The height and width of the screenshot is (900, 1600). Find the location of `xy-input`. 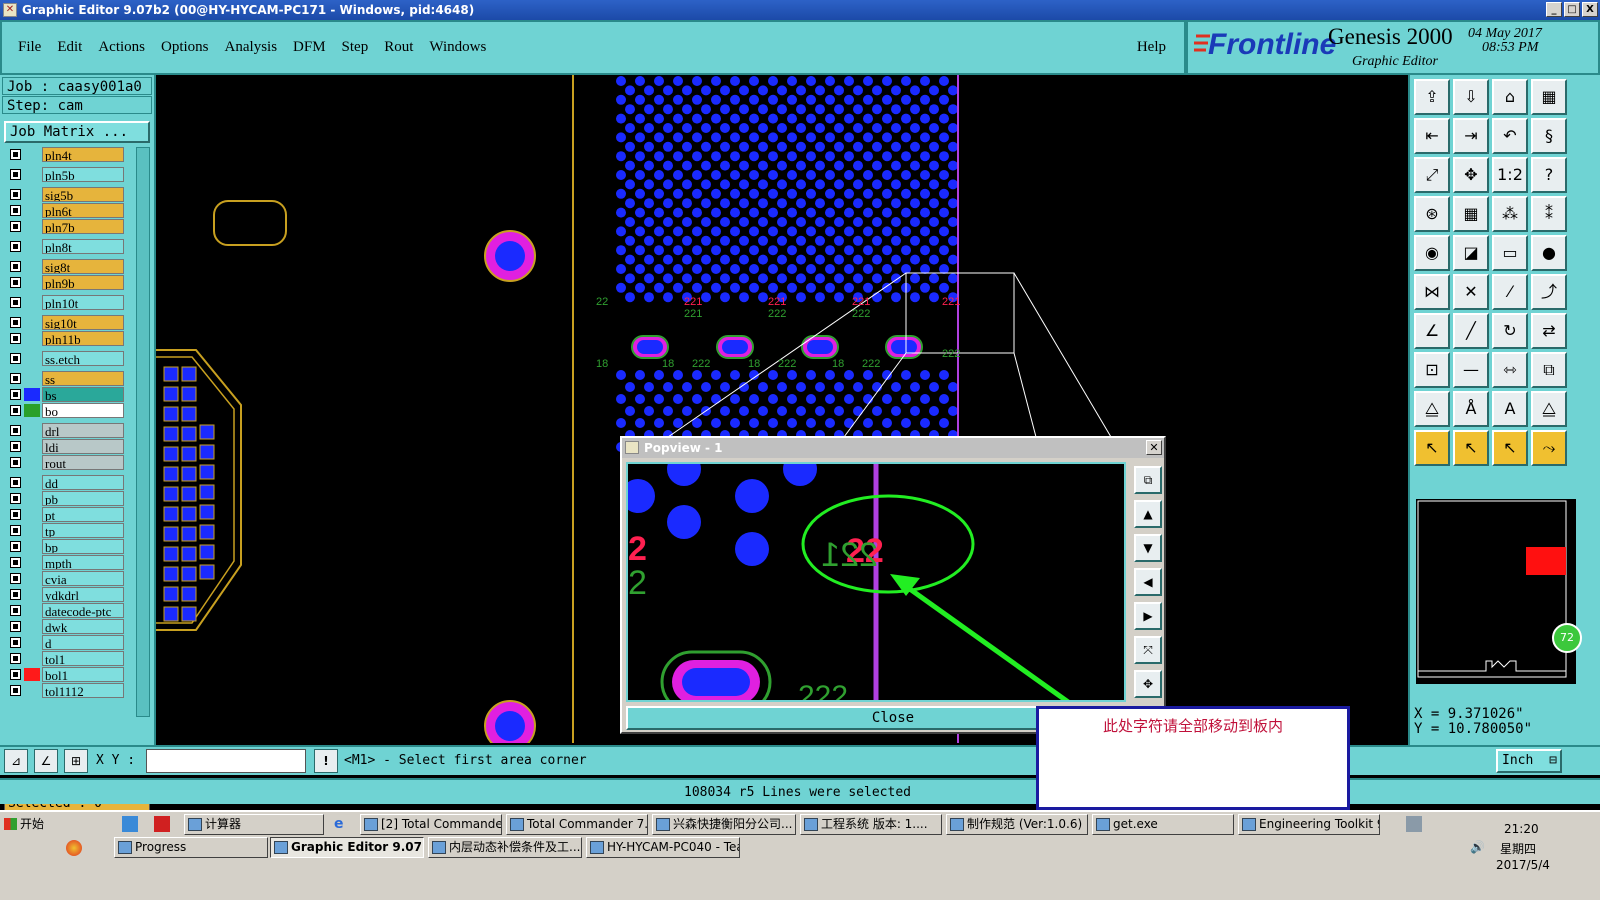

xy-input is located at coordinates (226, 761).